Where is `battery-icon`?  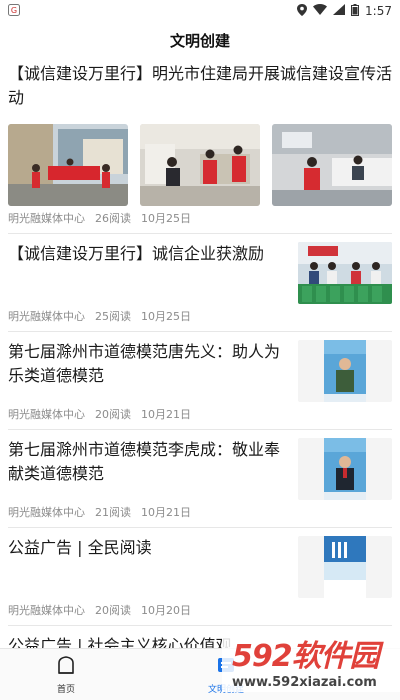
battery-icon is located at coordinates (355, 11).